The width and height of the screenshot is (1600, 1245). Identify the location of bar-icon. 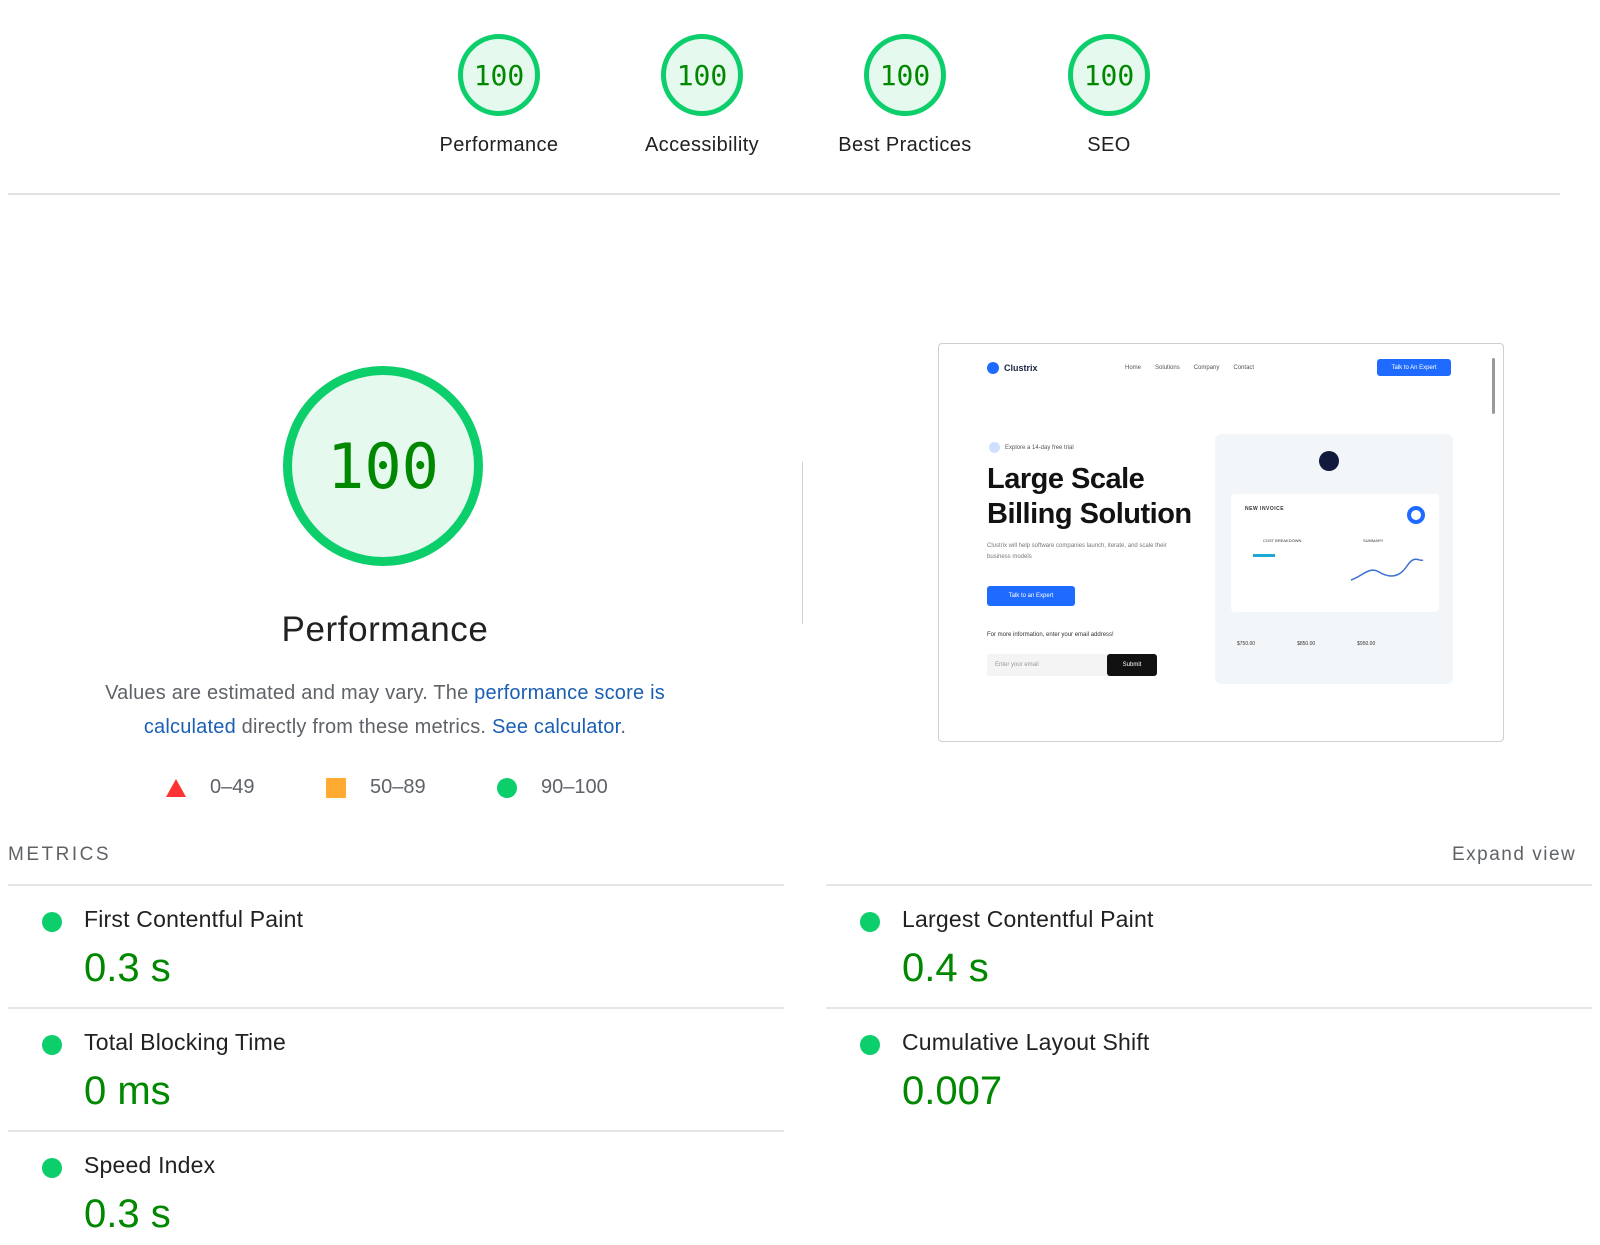
(1264, 555).